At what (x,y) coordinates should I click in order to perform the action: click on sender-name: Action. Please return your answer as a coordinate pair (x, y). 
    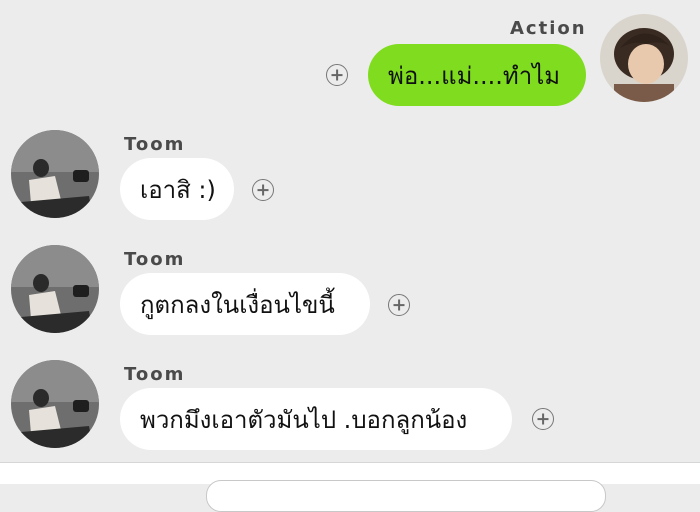
    Looking at the image, I should click on (548, 28).